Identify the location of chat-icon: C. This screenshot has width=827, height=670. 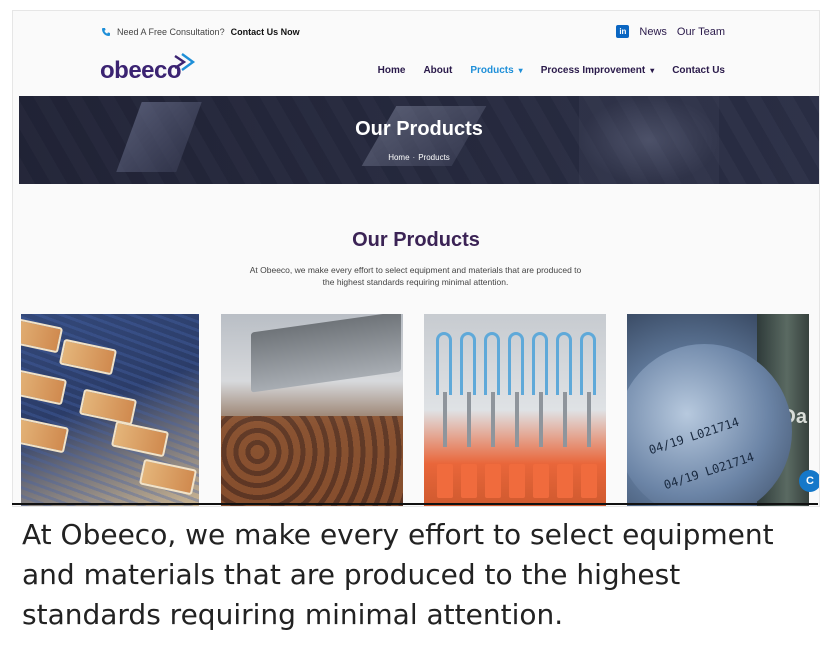
(809, 481).